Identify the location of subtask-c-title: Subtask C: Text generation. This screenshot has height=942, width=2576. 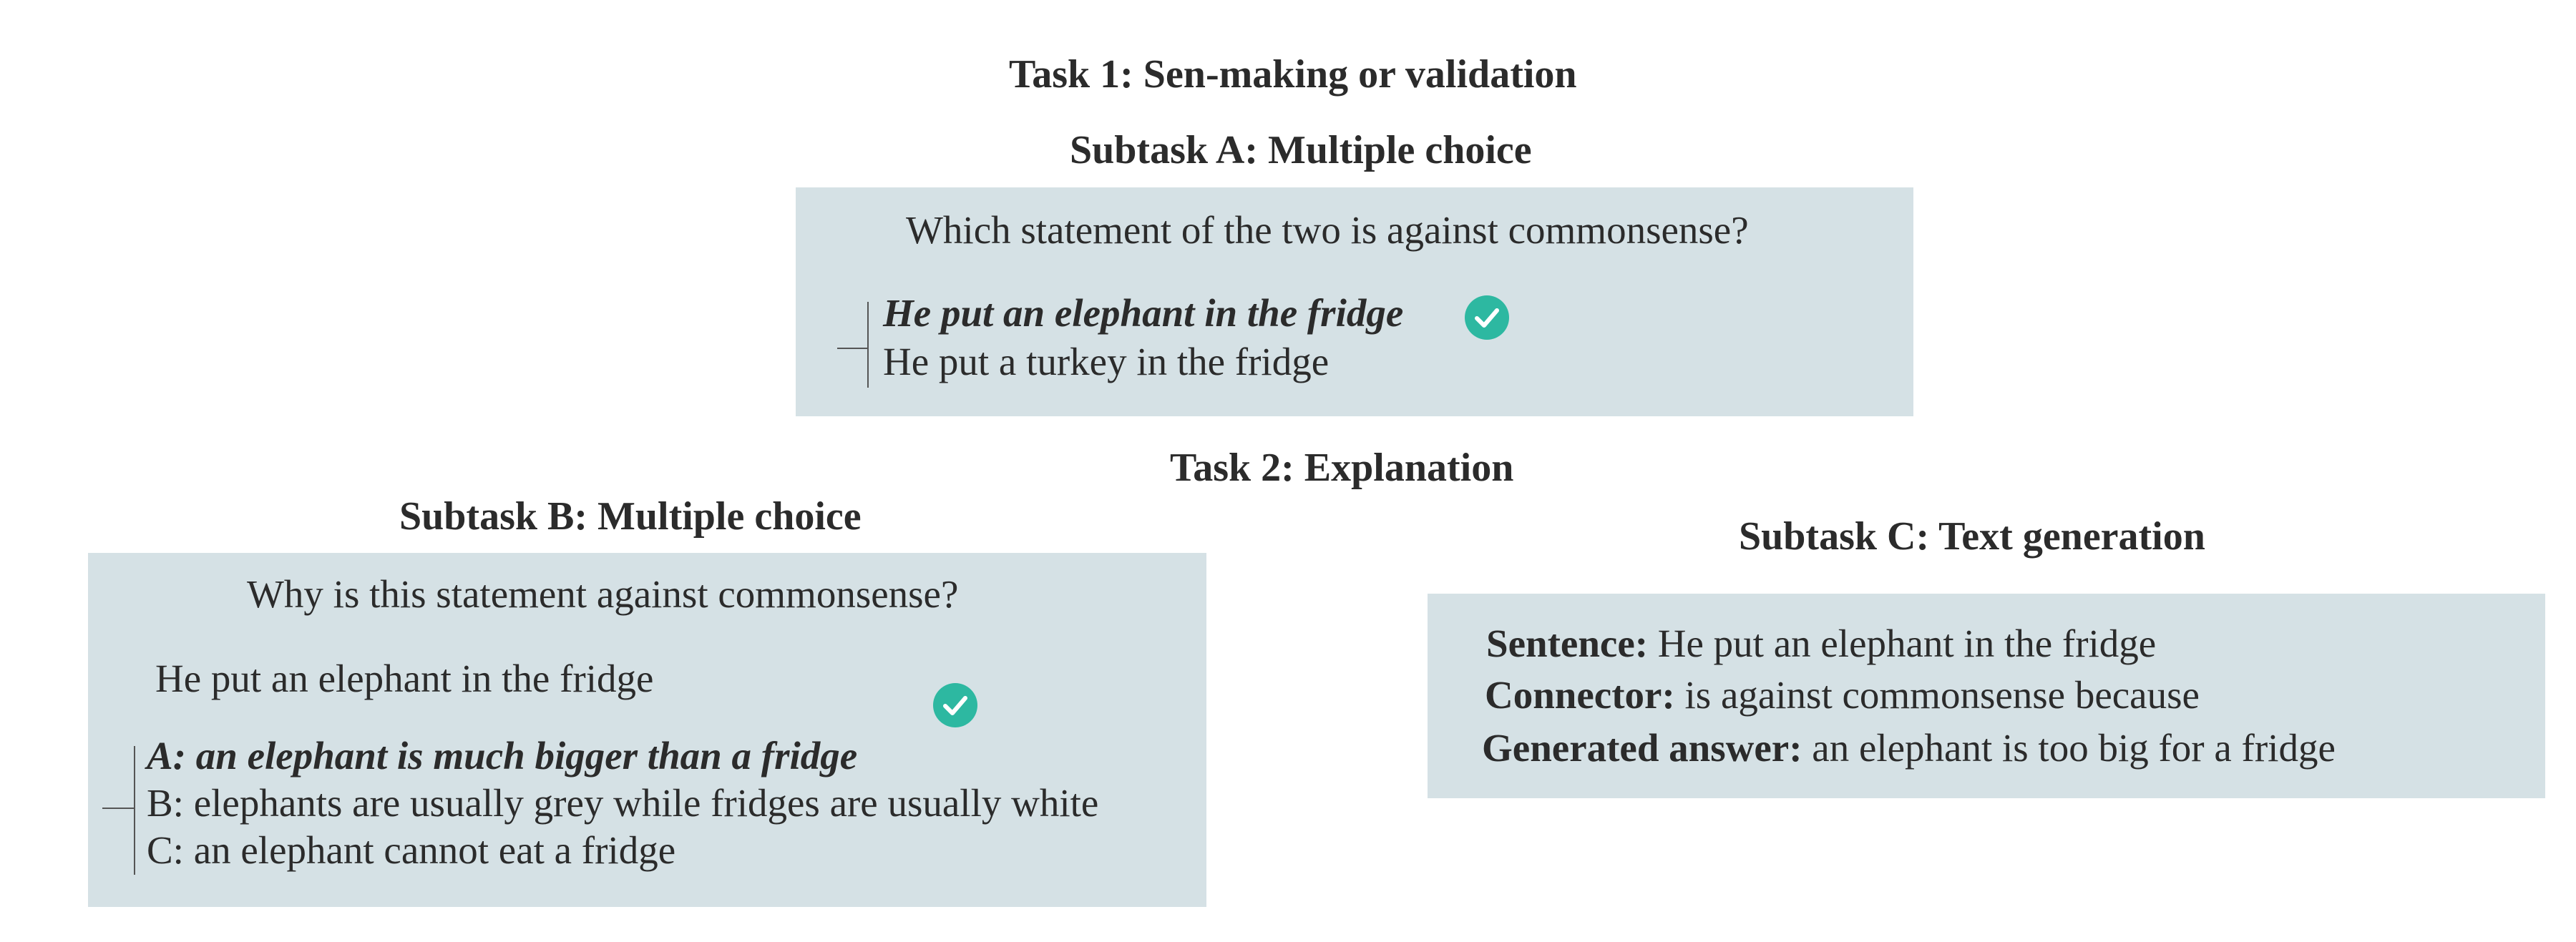
(1972, 536).